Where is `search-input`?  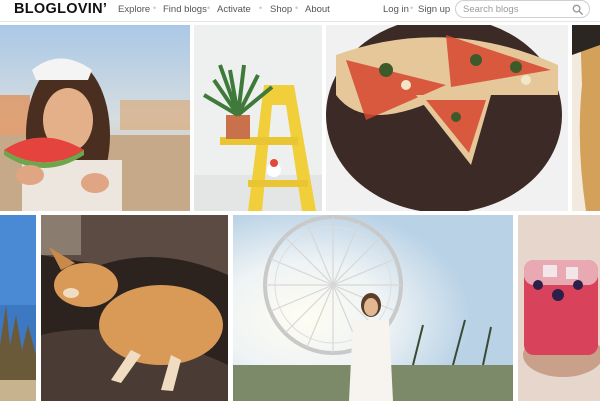 search-input is located at coordinates (515, 9).